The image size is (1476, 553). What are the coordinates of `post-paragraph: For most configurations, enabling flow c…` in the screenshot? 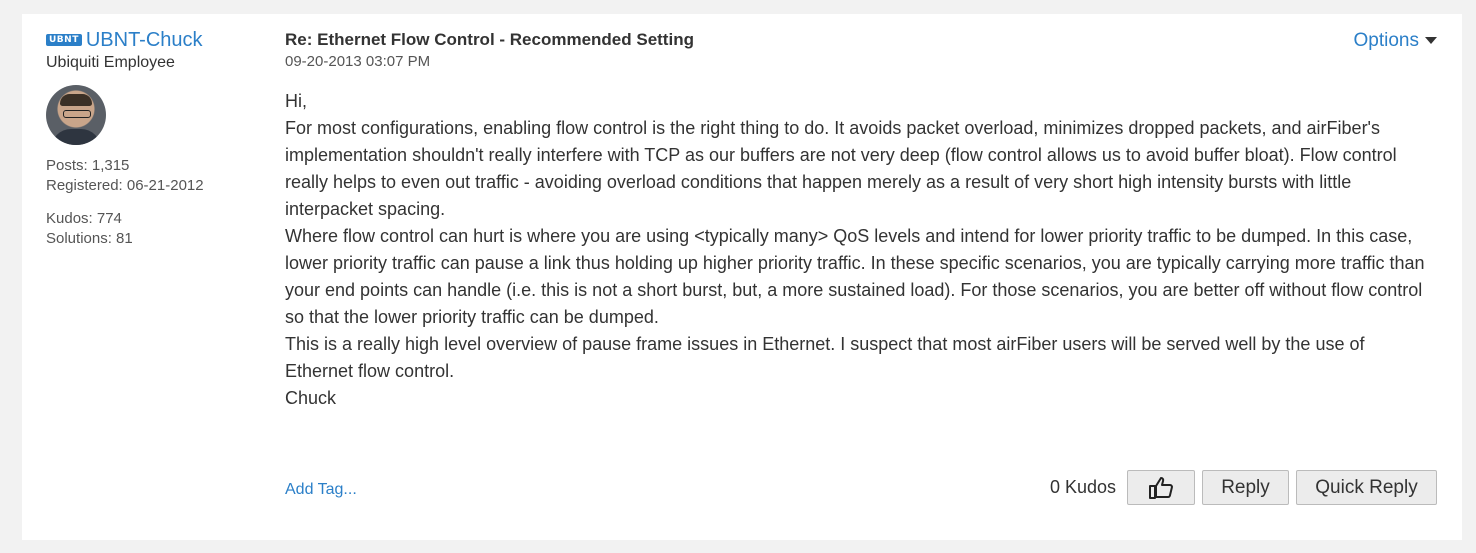 It's located at (841, 168).